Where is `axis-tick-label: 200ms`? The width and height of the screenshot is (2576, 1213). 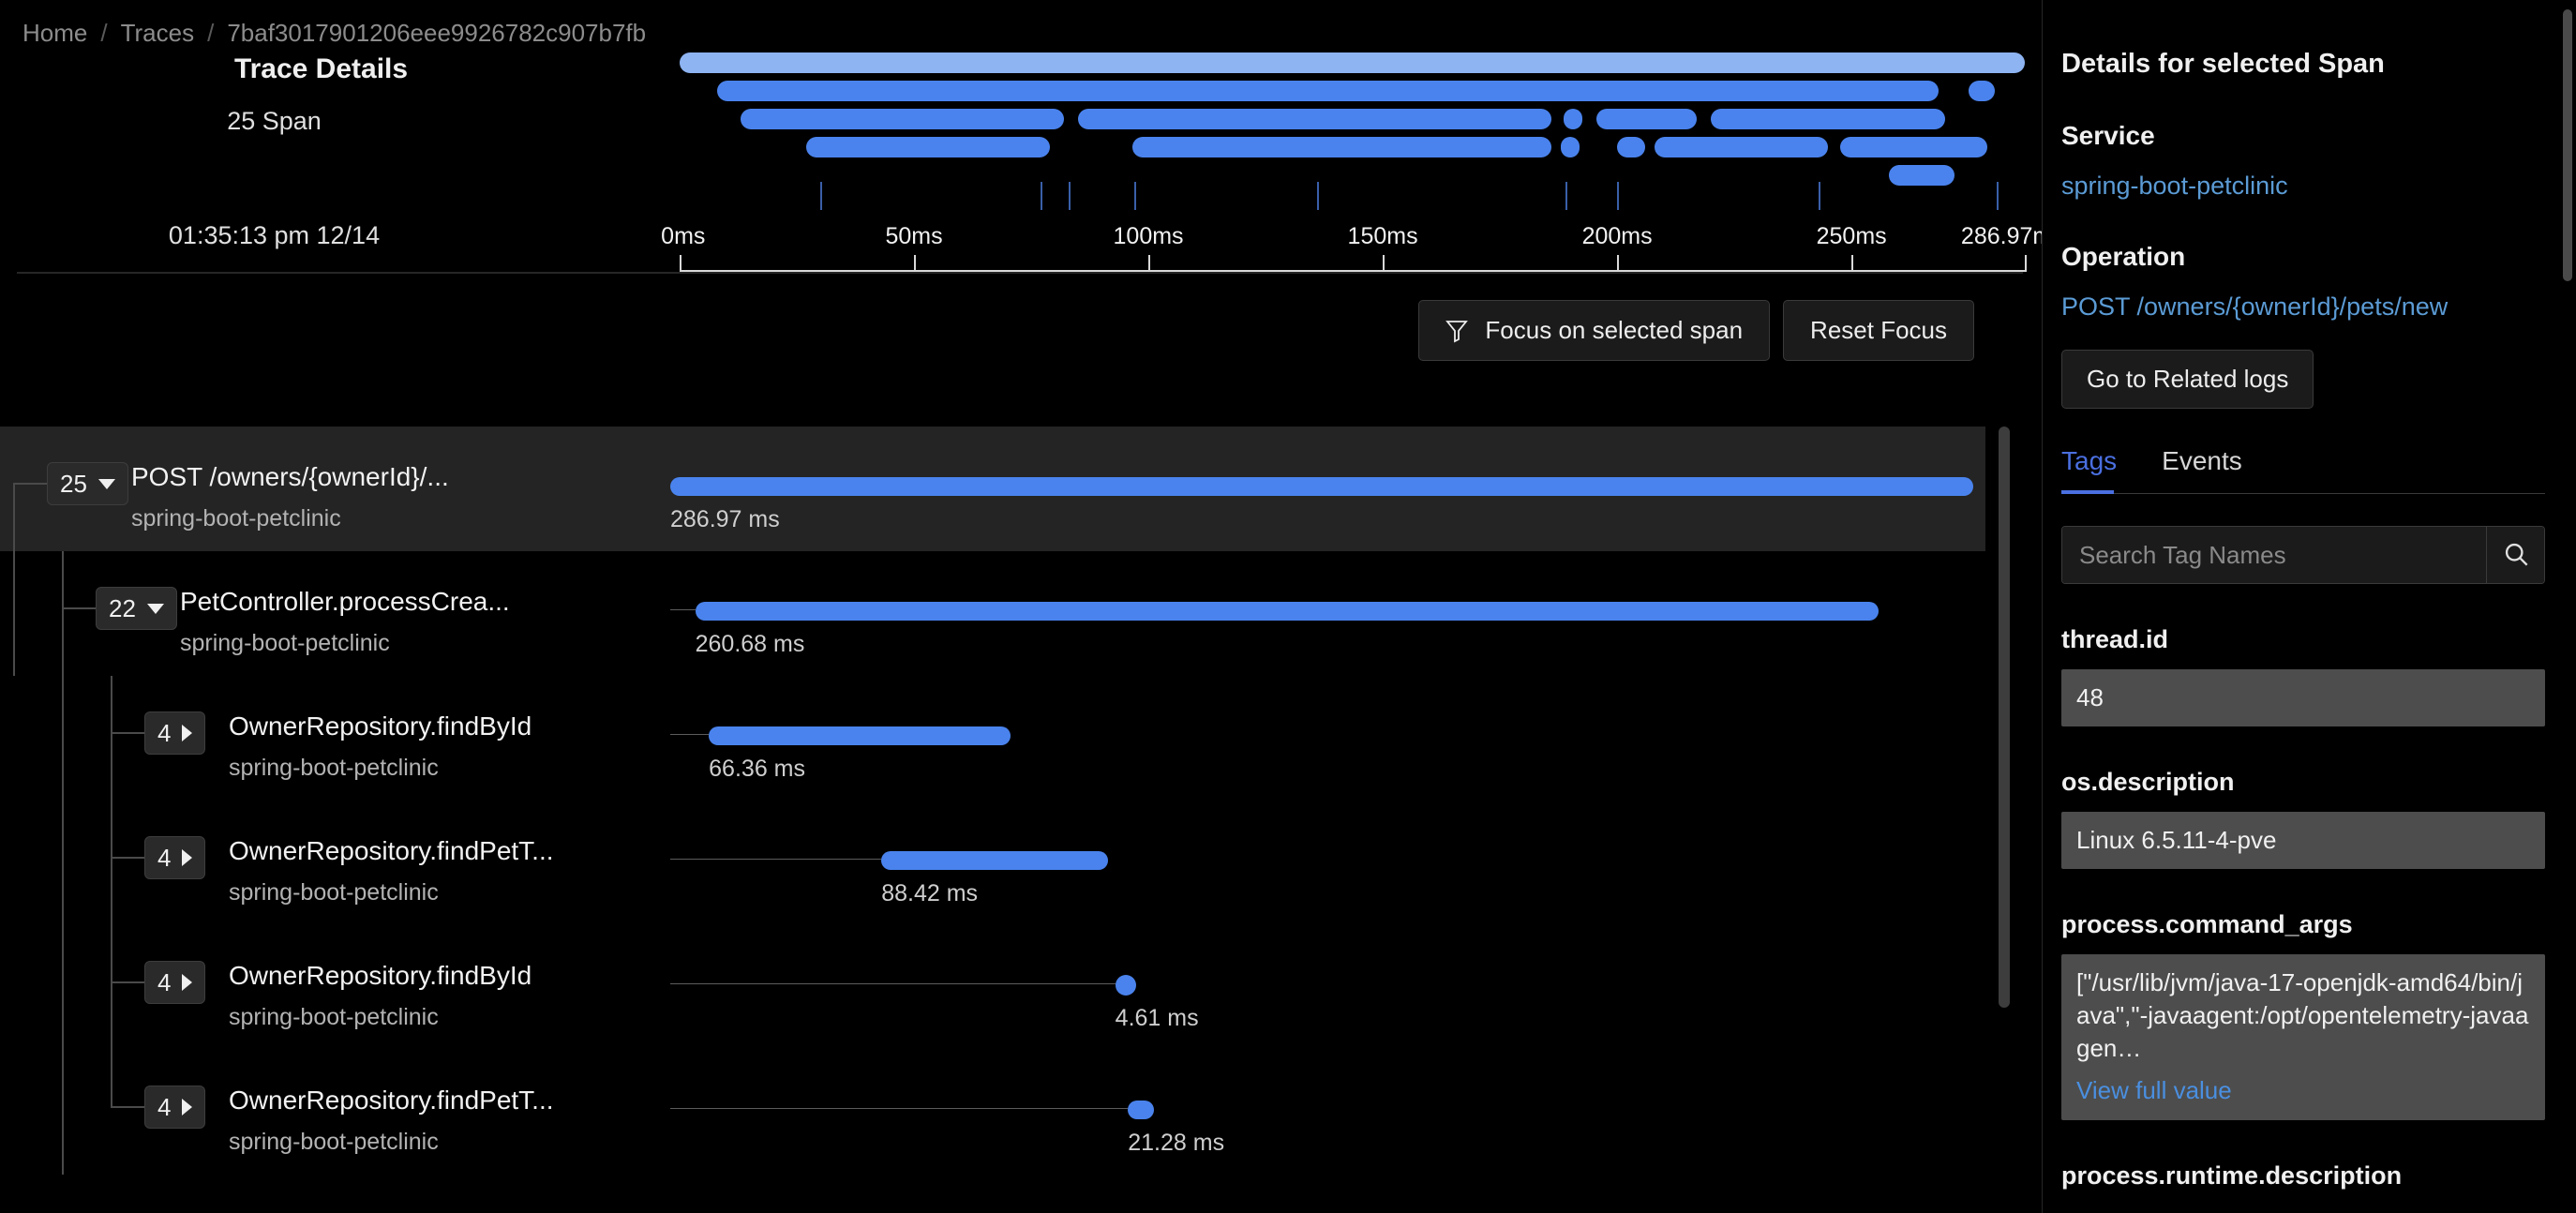
axis-tick-label: 200ms is located at coordinates (1617, 236).